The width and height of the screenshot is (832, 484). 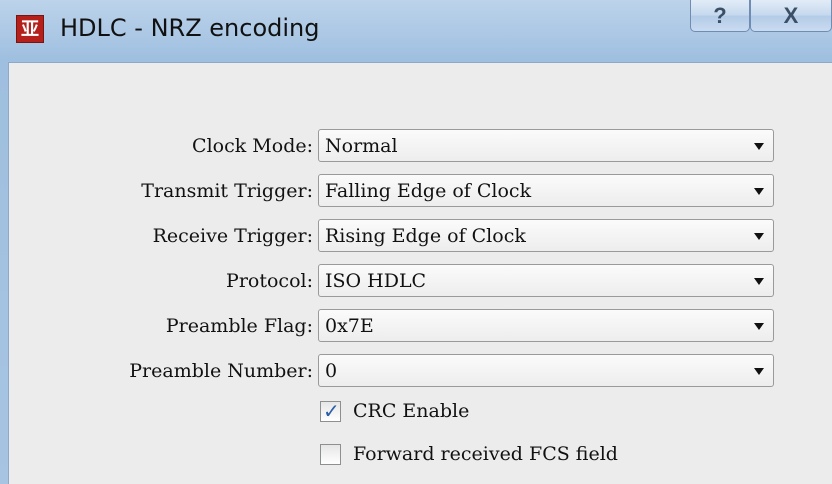 I want to click on transmit-trigger-row: Transmit Trigger: Falling Edge of Clock, so click(x=420, y=192).